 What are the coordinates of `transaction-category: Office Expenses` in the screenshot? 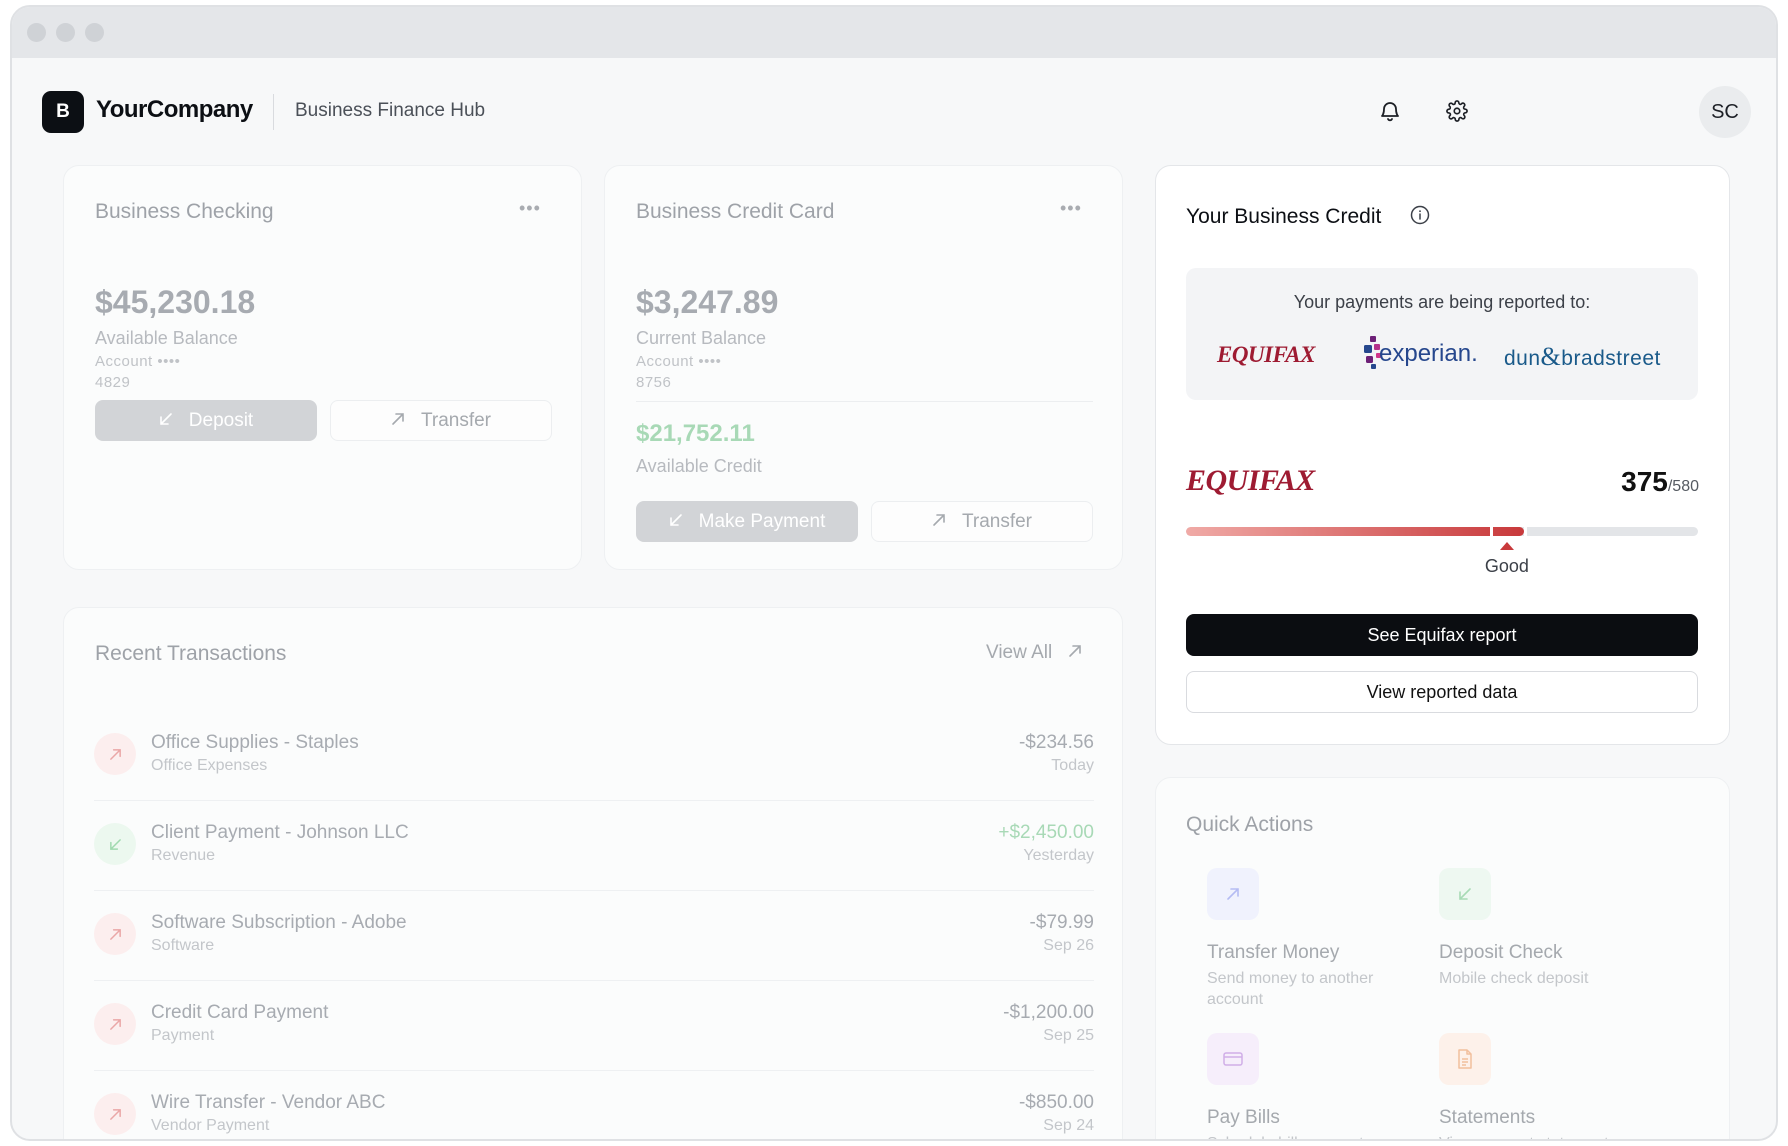 It's located at (209, 765).